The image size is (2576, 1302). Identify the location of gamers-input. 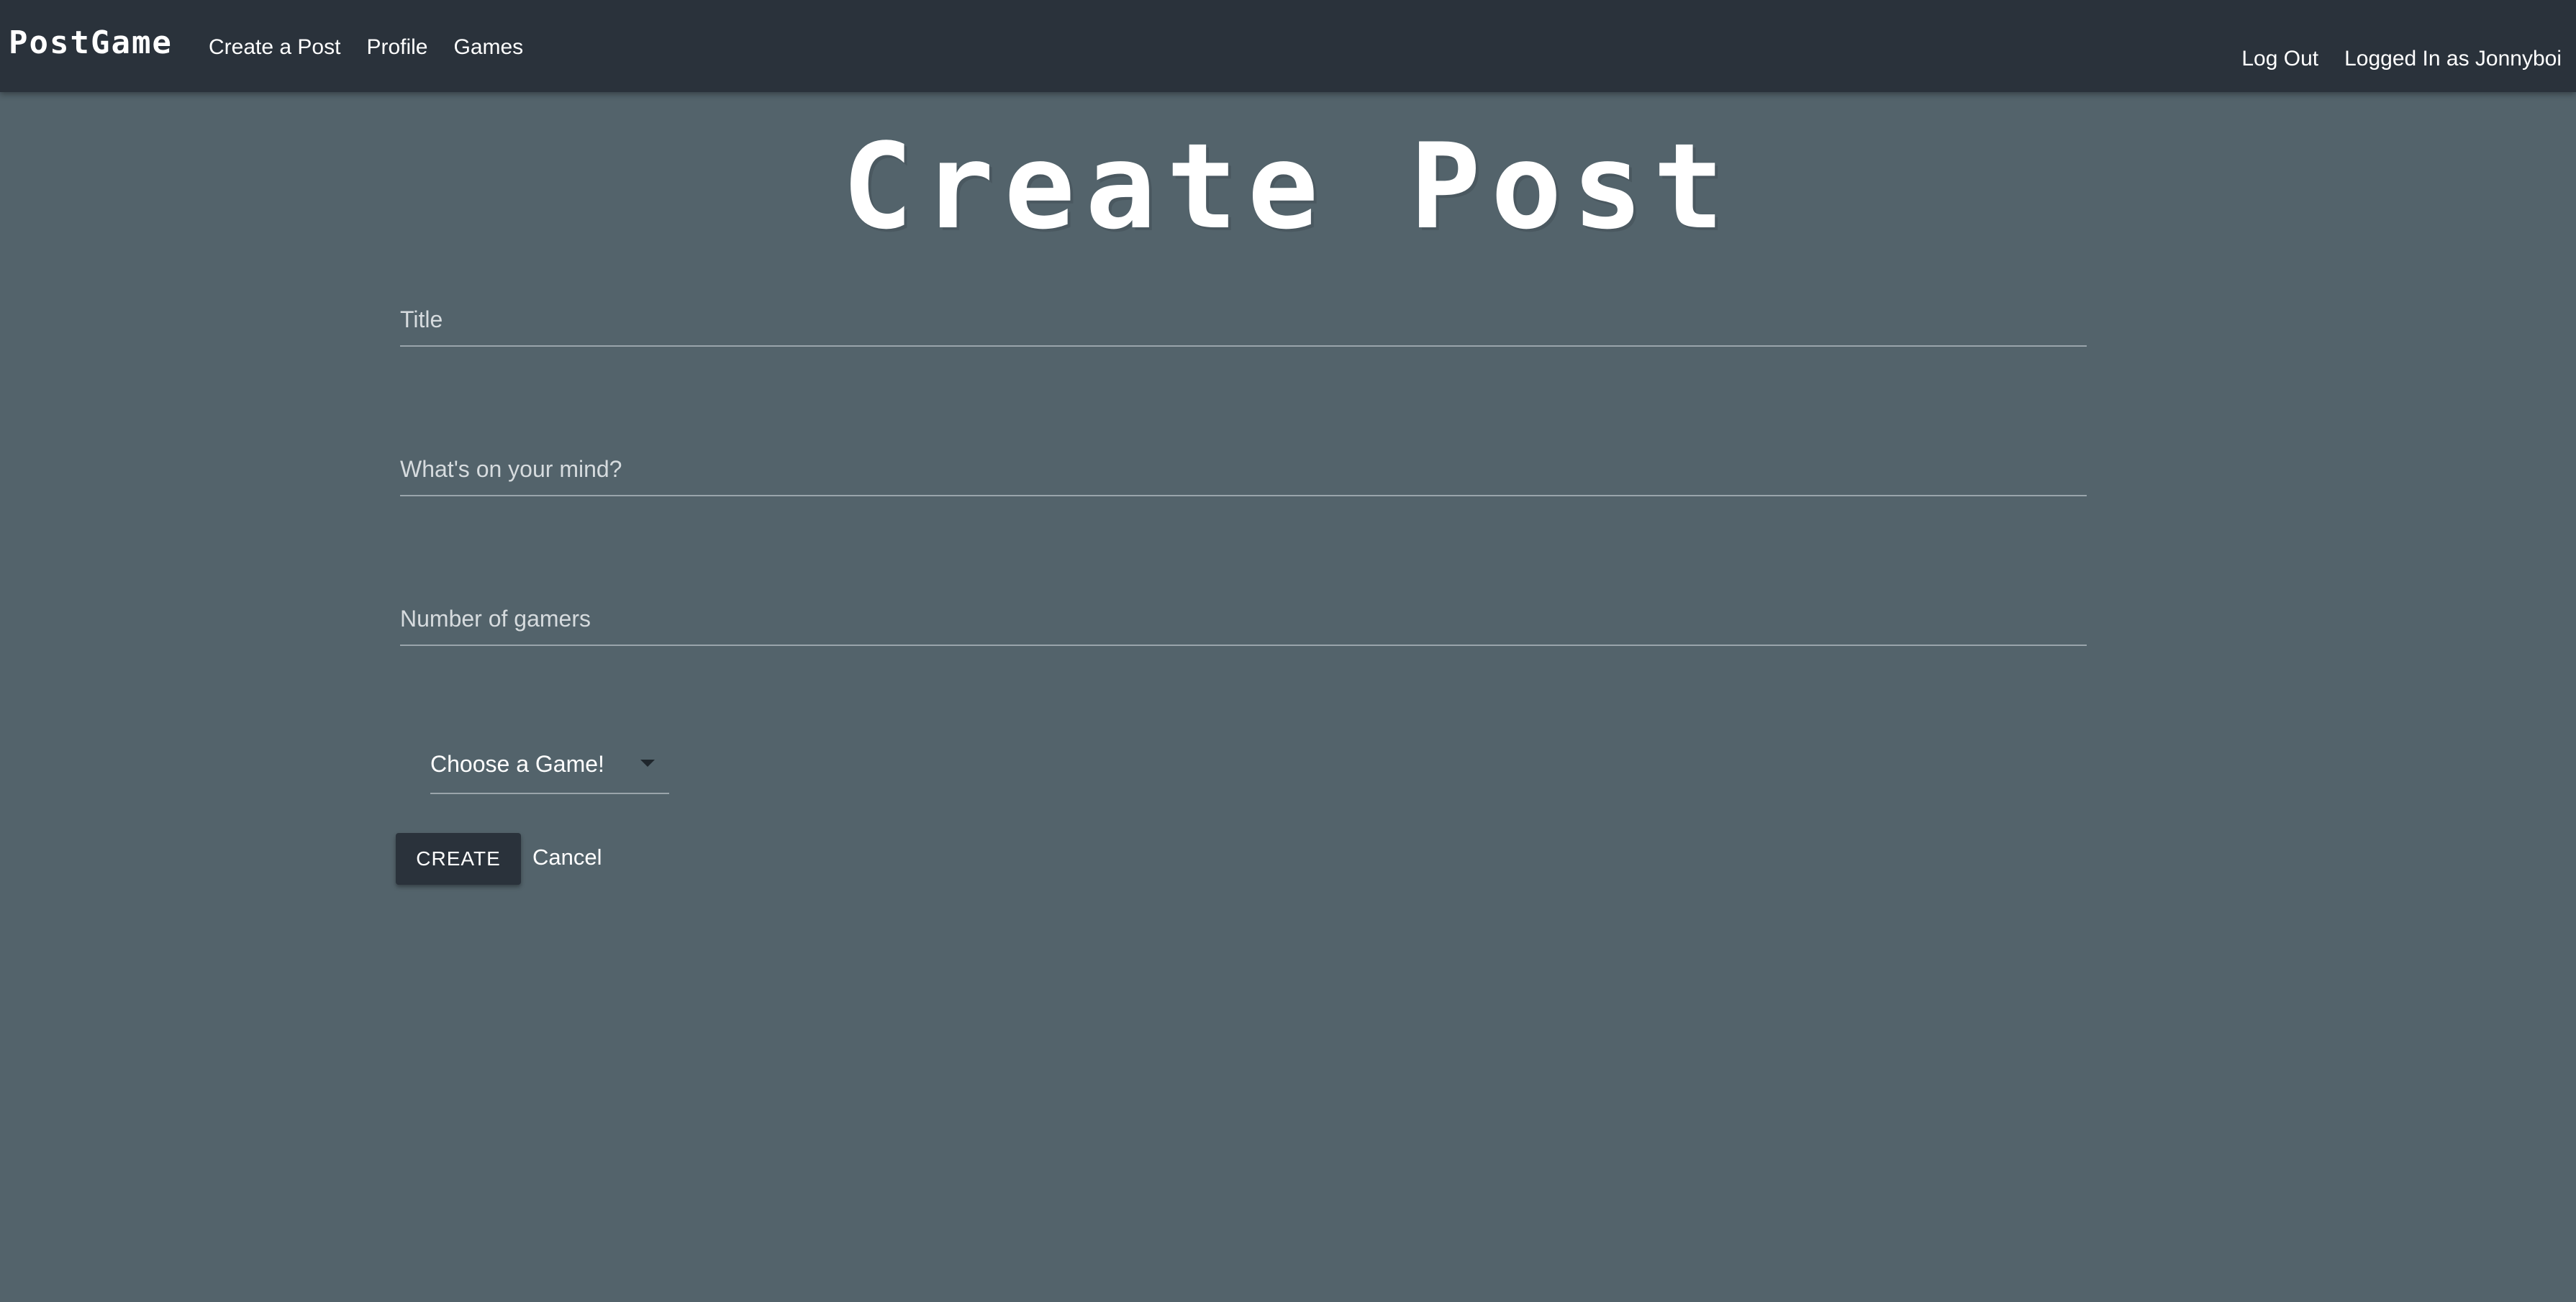
(1243, 618).